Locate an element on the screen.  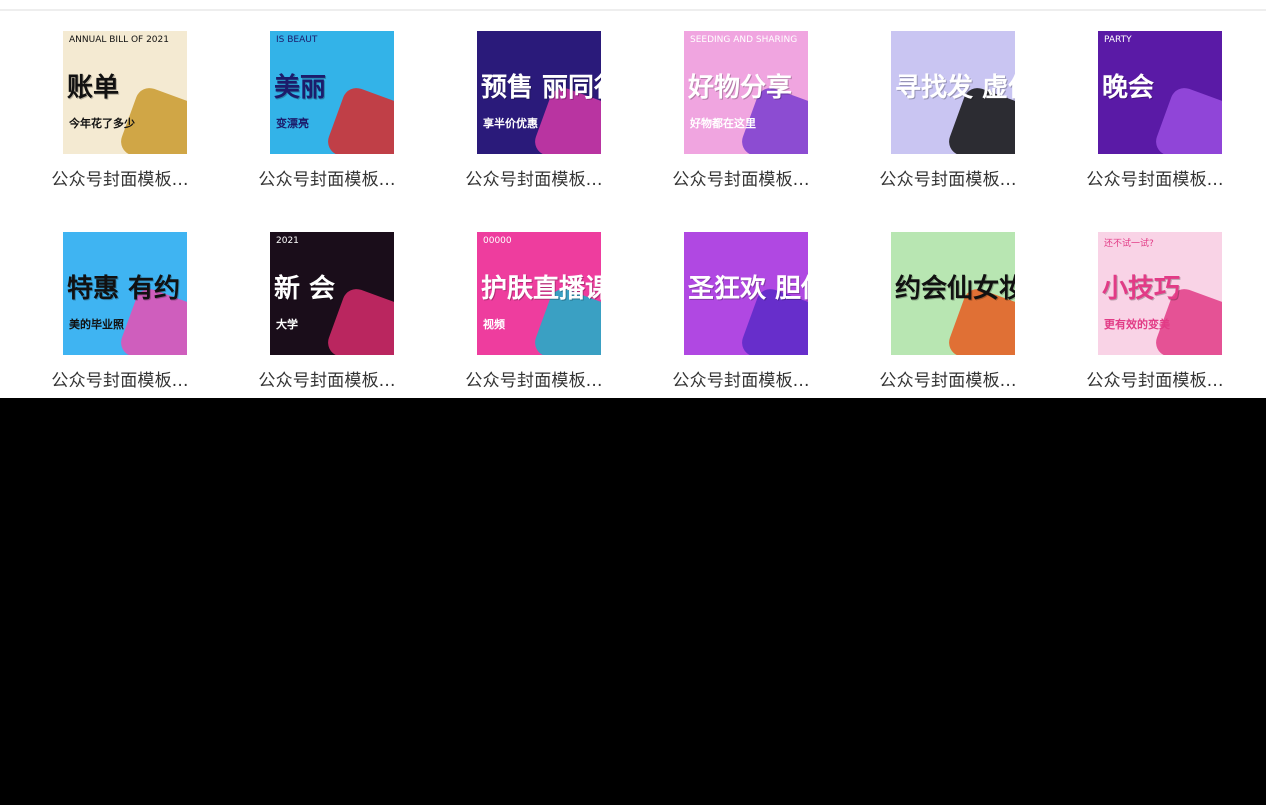
thumbnail-top-text: IS BEAUT is located at coordinates (297, 40).